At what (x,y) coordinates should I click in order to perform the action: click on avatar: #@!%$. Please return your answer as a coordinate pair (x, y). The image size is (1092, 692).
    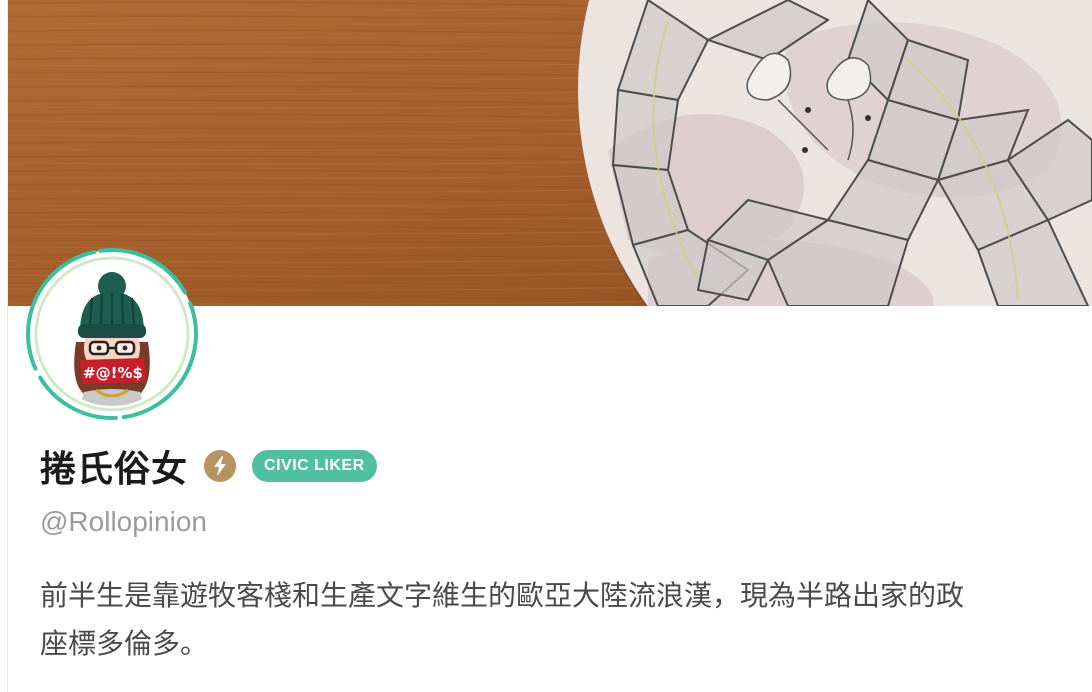
    Looking at the image, I should click on (112, 334).